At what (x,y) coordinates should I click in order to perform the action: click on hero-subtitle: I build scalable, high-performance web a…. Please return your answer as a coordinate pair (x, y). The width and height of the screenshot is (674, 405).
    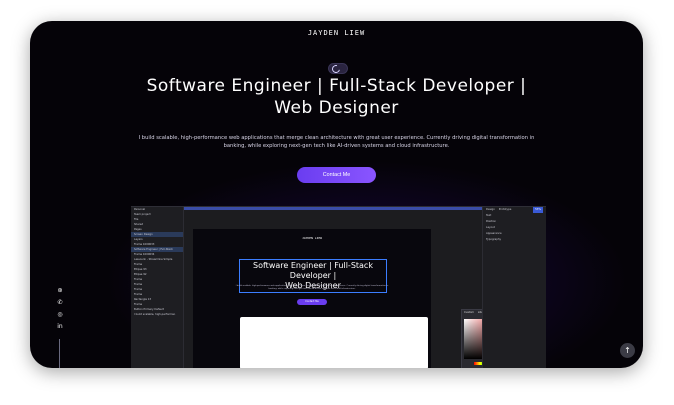
    Looking at the image, I should click on (336, 142).